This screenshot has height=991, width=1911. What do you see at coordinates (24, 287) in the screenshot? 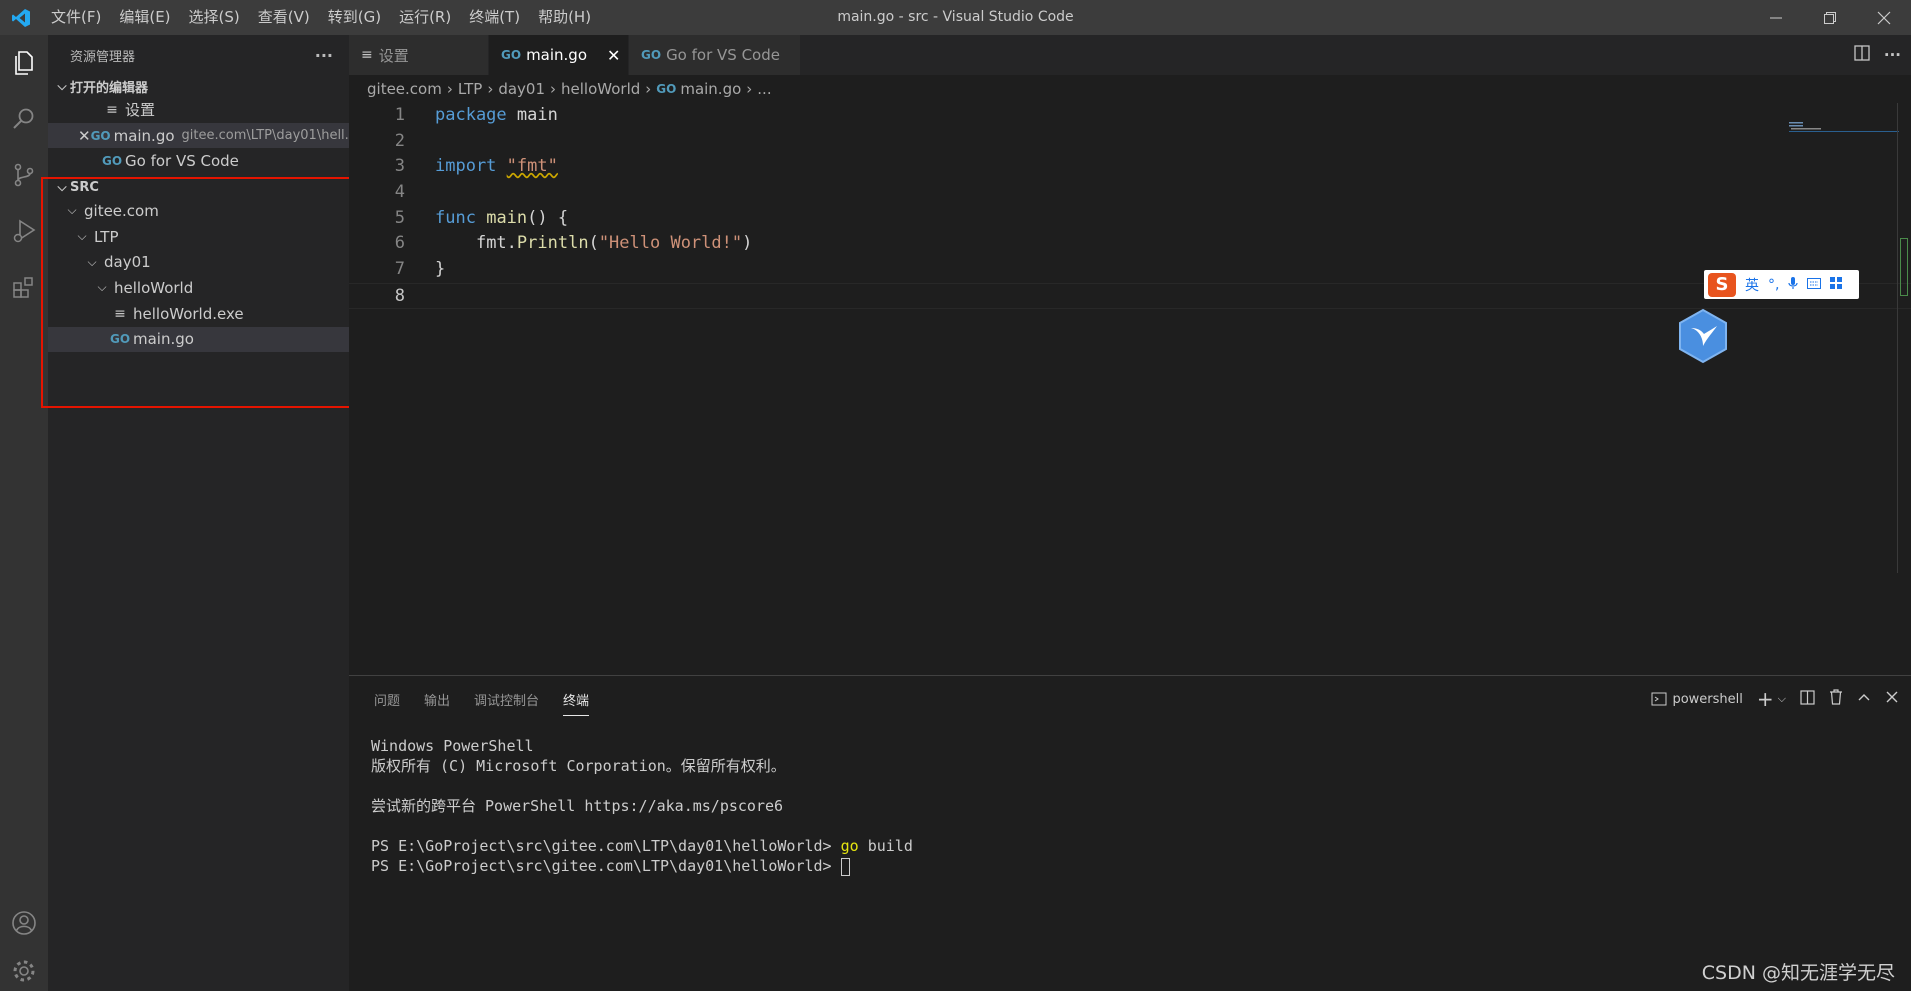
I see `extensions-icon` at bounding box center [24, 287].